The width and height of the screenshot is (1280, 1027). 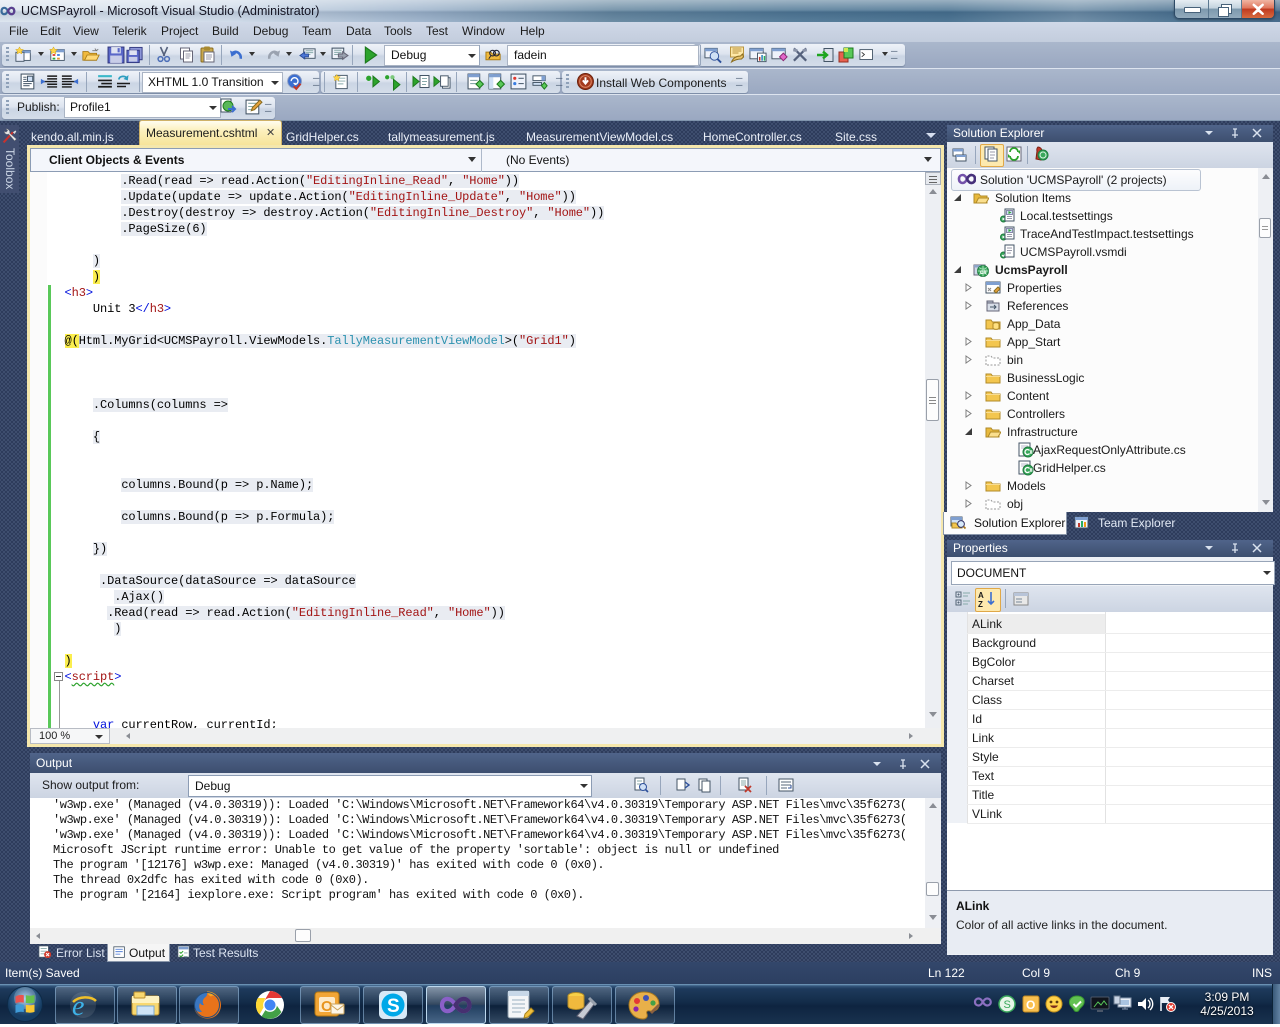 What do you see at coordinates (980, 604) in the screenshot?
I see `svg-text: Z` at bounding box center [980, 604].